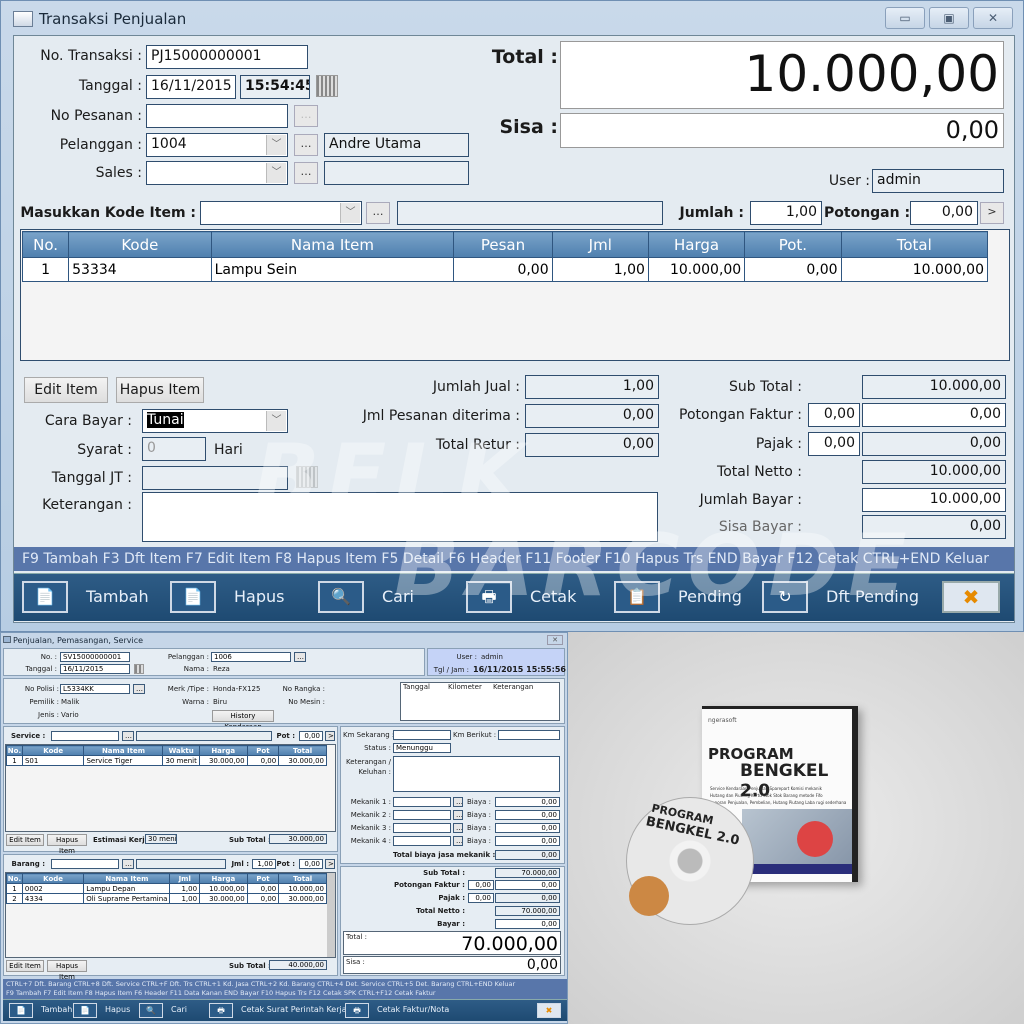  Describe the element at coordinates (185, 878) in the screenshot. I see `barang-col-header: Jml` at that location.